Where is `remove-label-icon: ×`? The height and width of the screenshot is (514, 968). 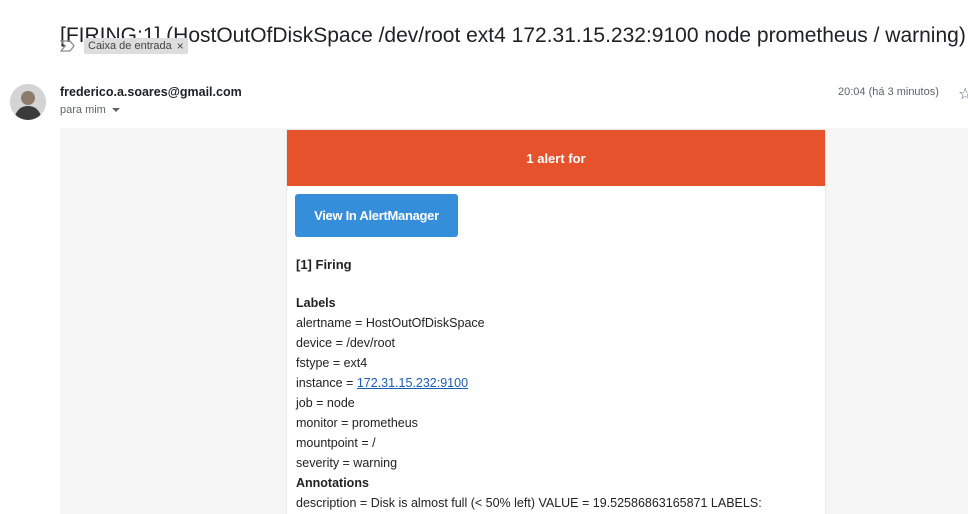
remove-label-icon: × is located at coordinates (180, 46).